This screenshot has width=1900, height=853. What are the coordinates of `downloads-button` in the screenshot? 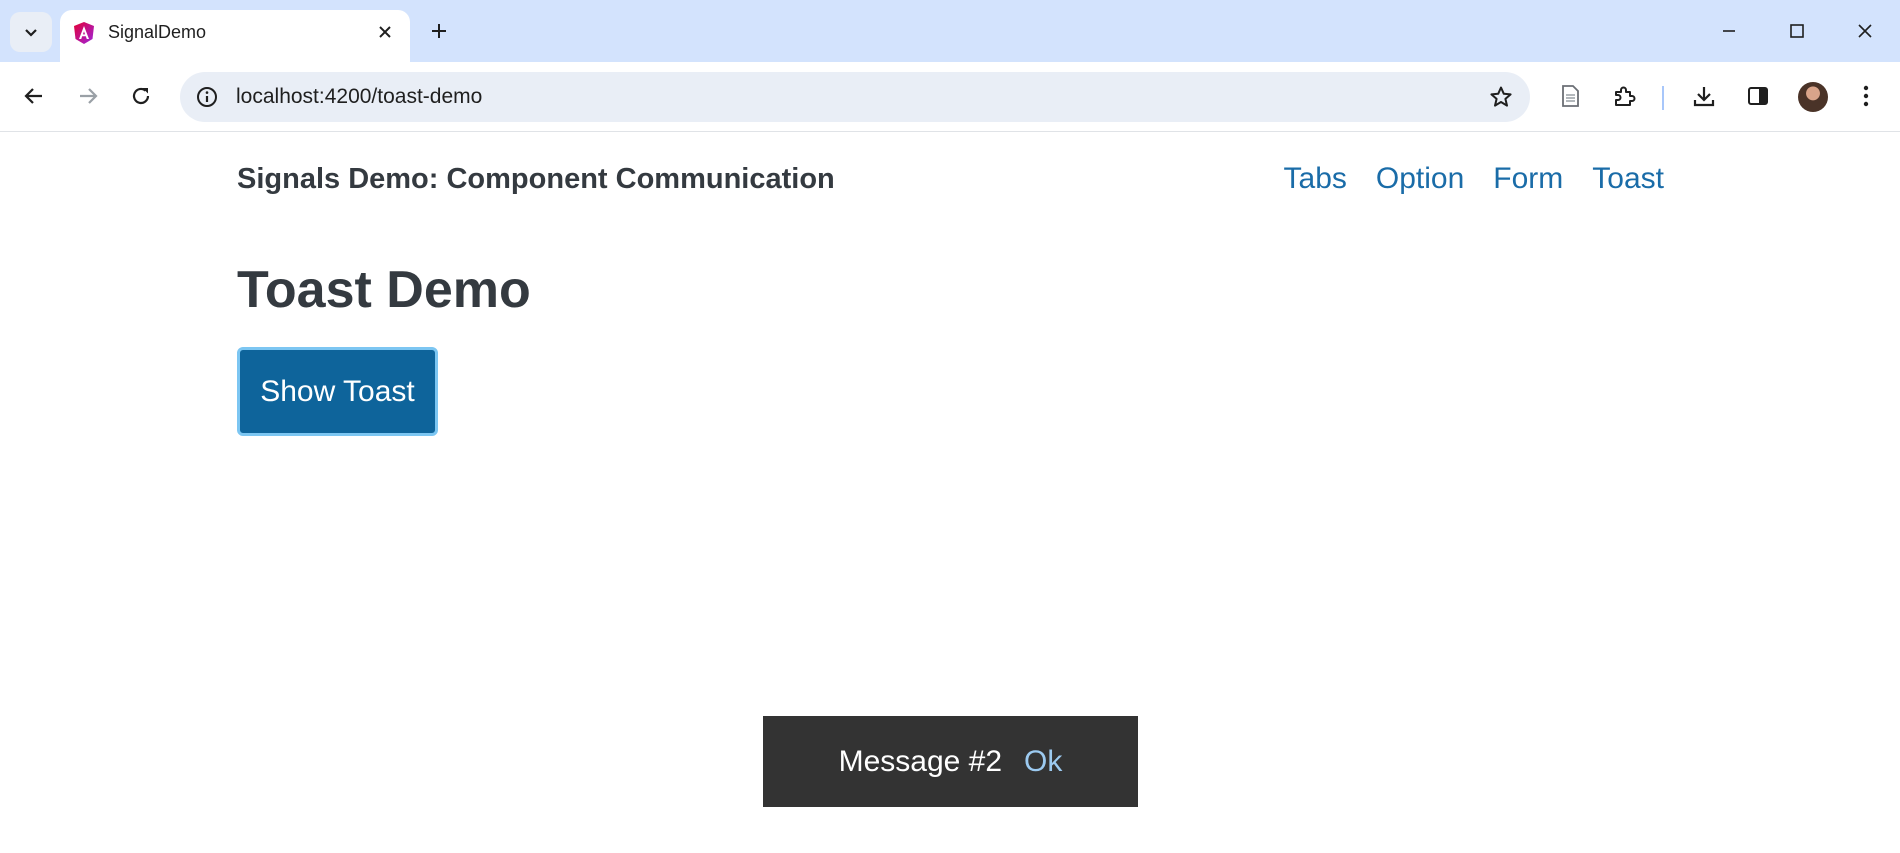 It's located at (1704, 96).